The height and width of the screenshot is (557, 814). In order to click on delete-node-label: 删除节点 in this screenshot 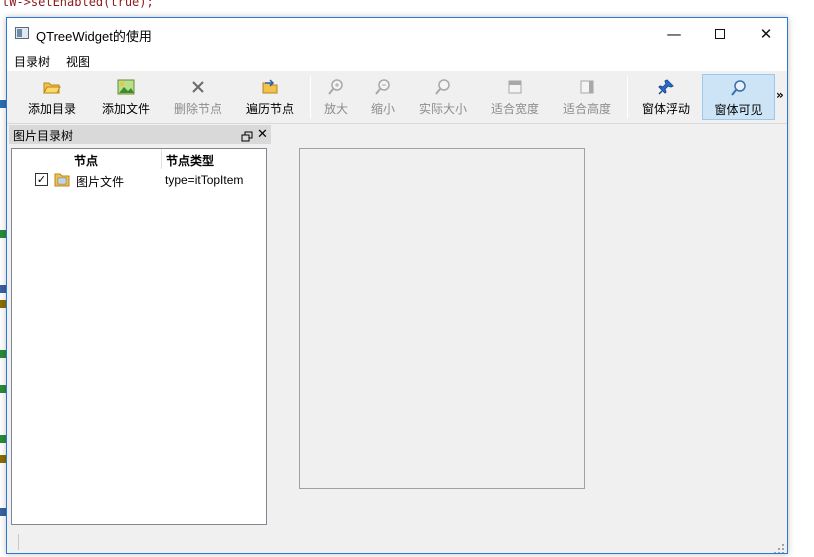, I will do `click(197, 109)`.